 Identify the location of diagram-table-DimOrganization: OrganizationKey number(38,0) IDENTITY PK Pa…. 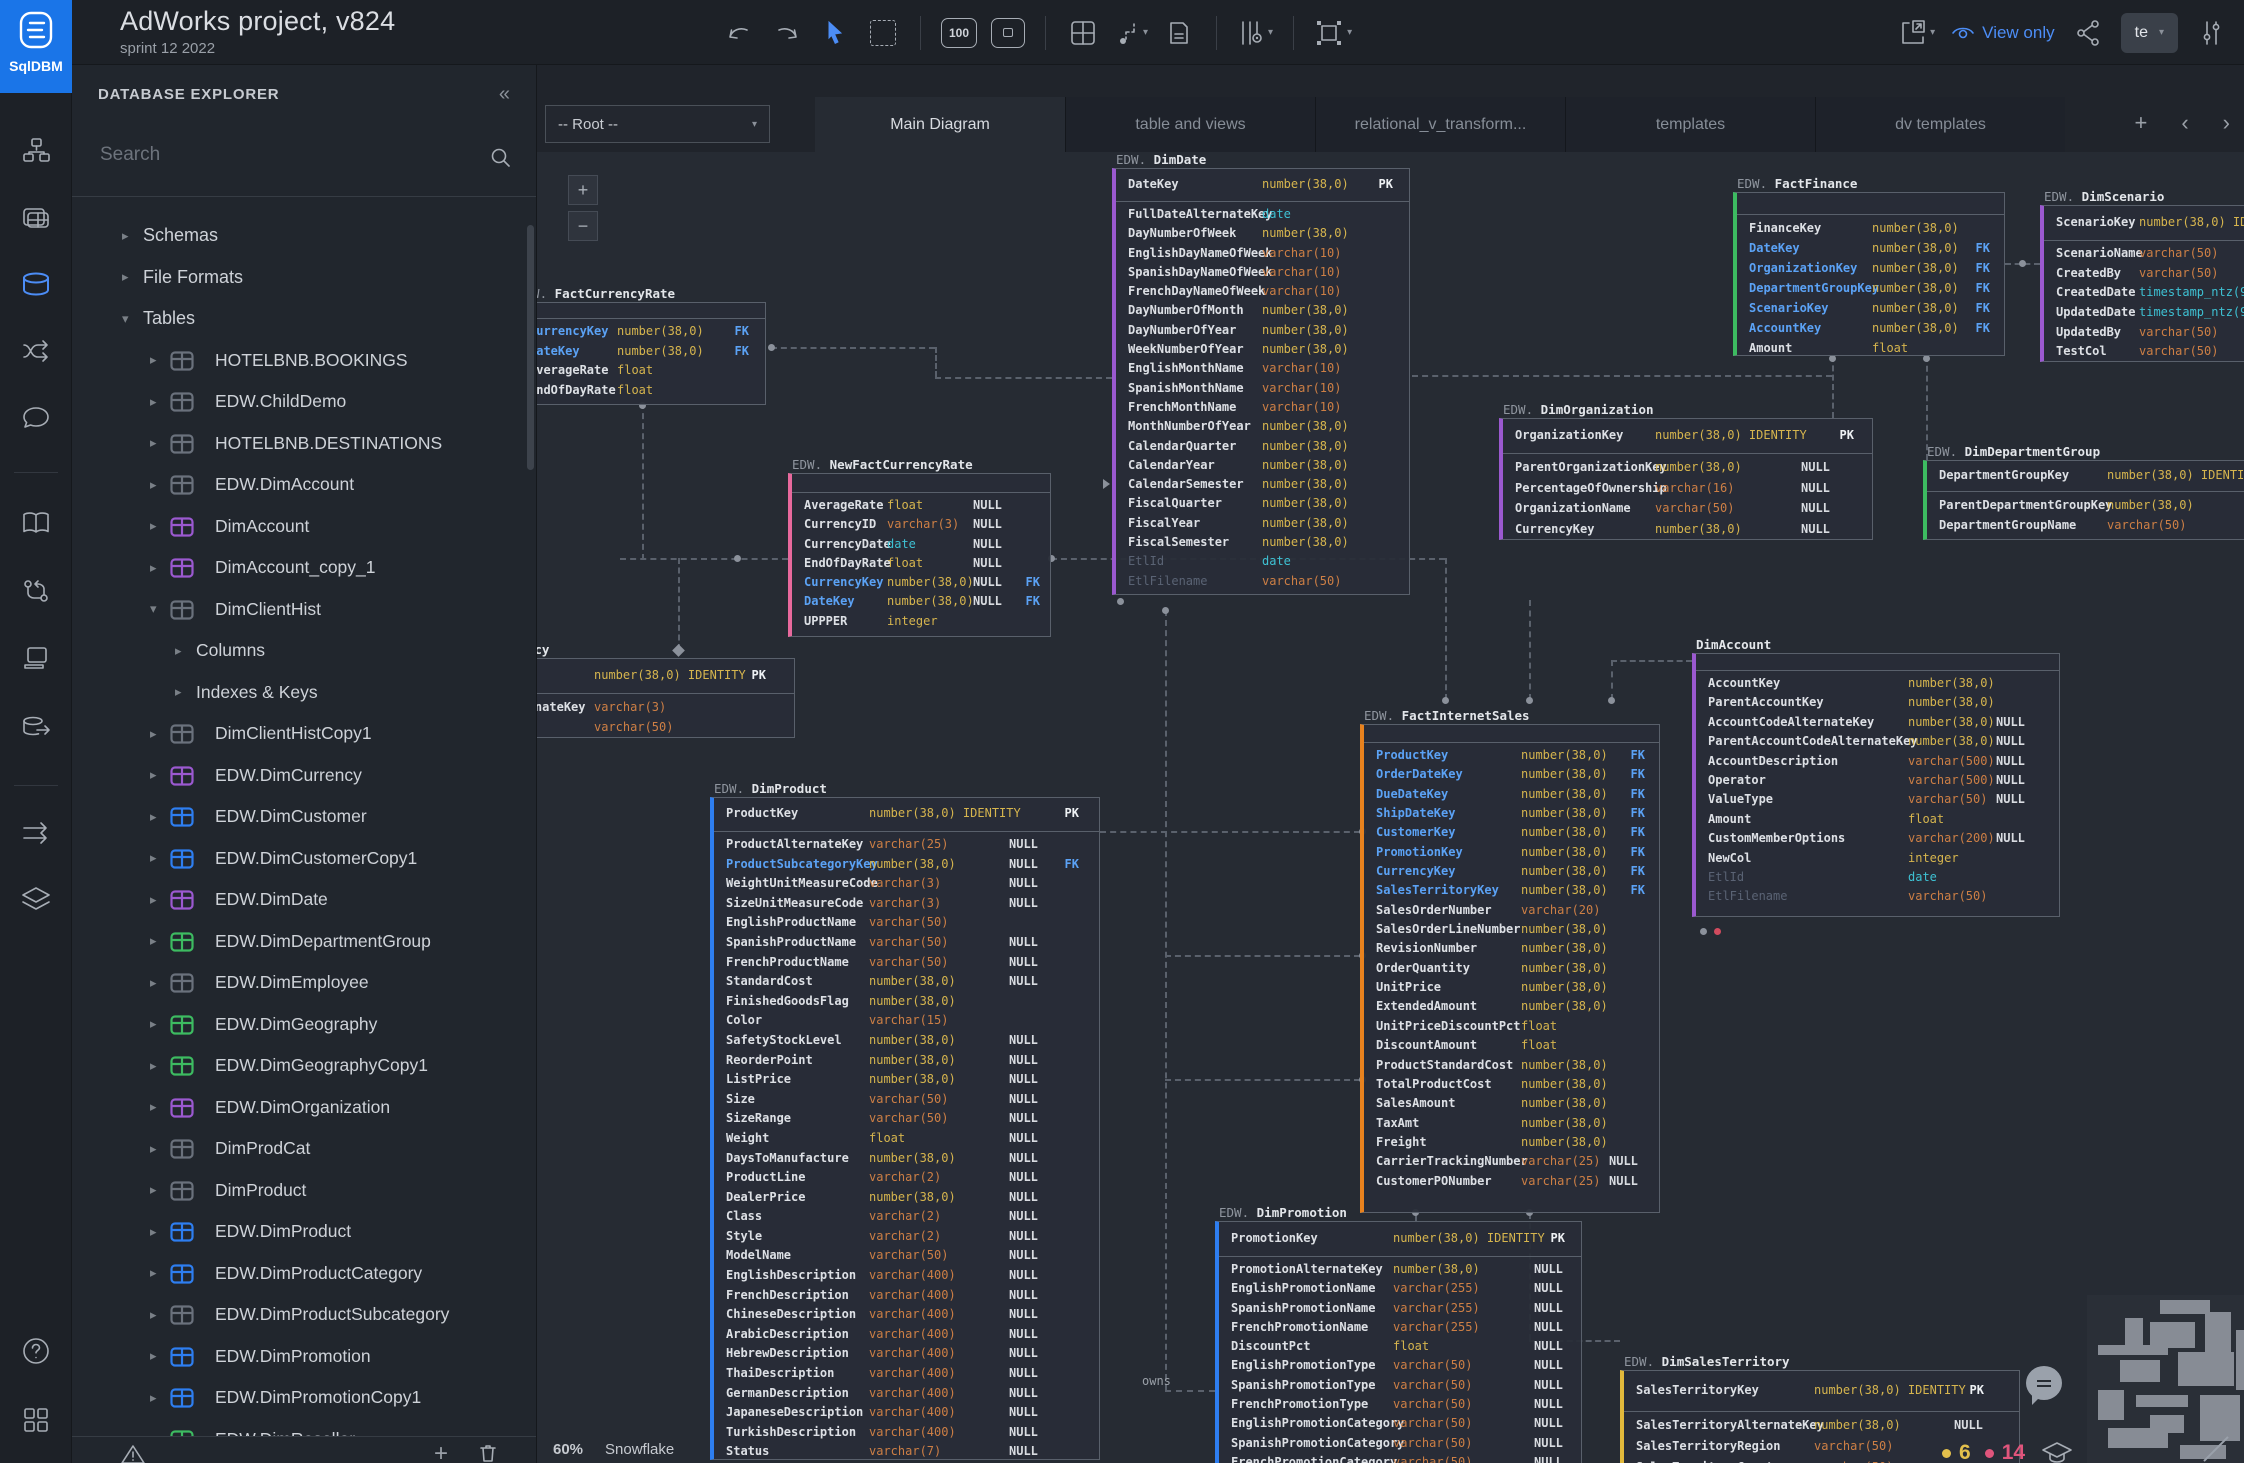
(1686, 479).